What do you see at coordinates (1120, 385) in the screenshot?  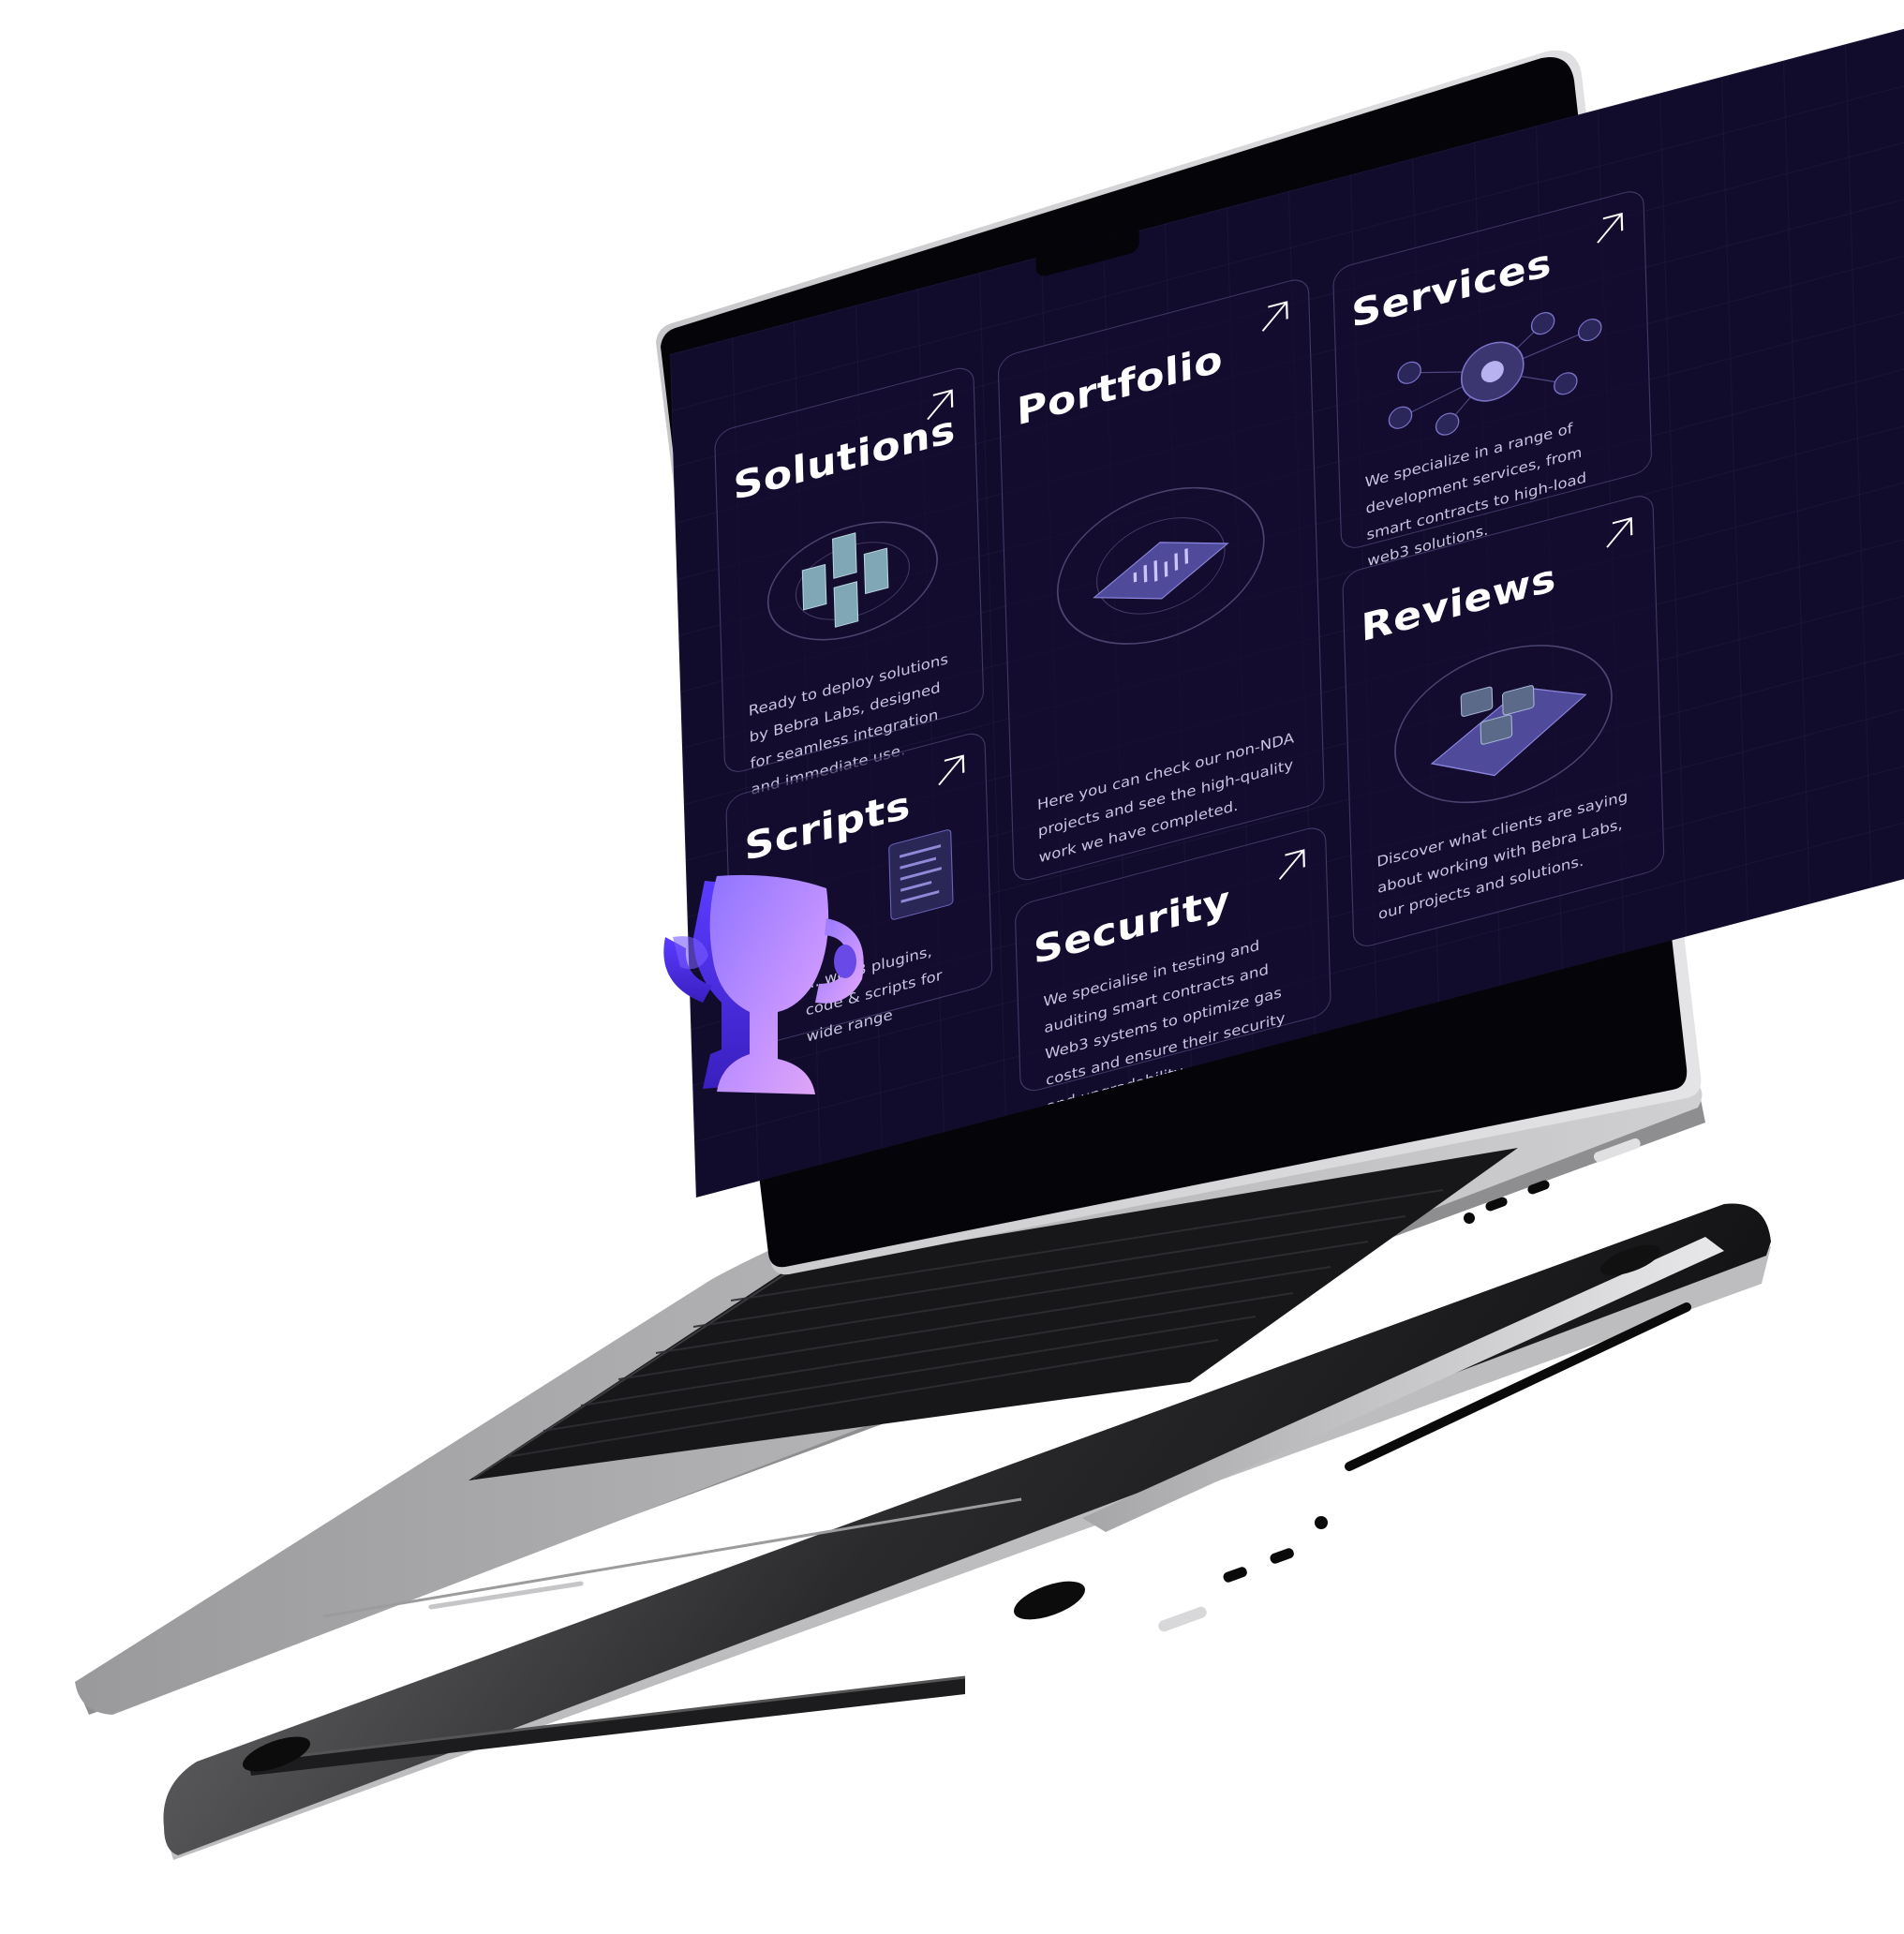 I see `card-title: Portfolio` at bounding box center [1120, 385].